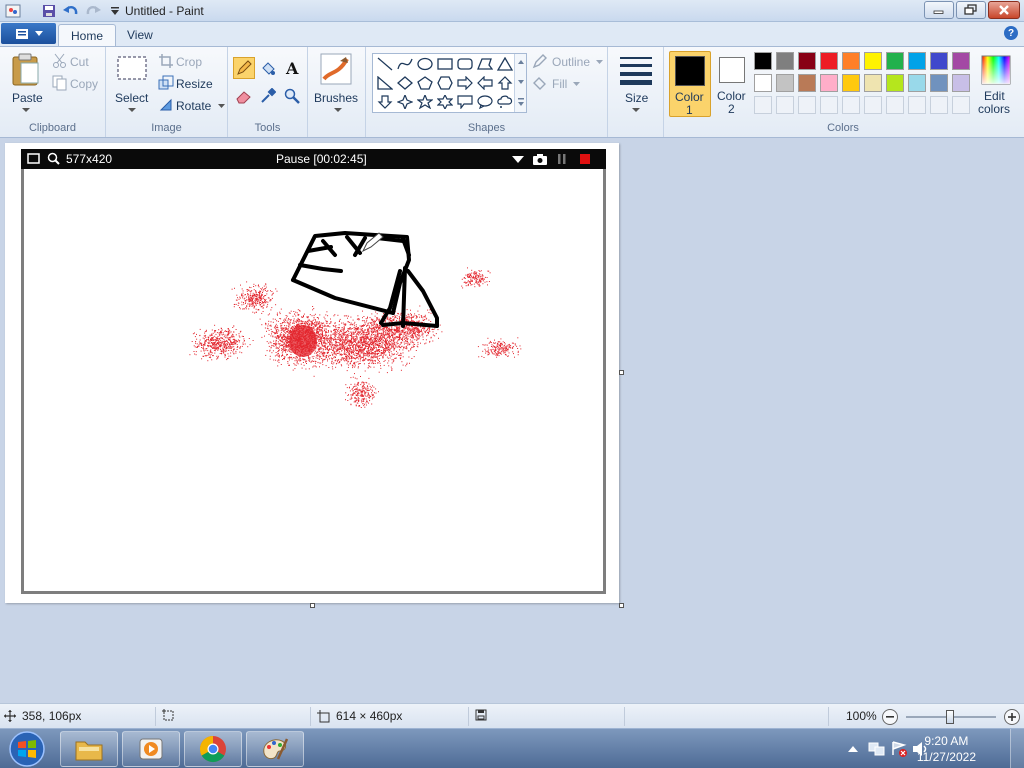 The width and height of the screenshot is (1024, 768). What do you see at coordinates (971, 10) in the screenshot?
I see `restore-button` at bounding box center [971, 10].